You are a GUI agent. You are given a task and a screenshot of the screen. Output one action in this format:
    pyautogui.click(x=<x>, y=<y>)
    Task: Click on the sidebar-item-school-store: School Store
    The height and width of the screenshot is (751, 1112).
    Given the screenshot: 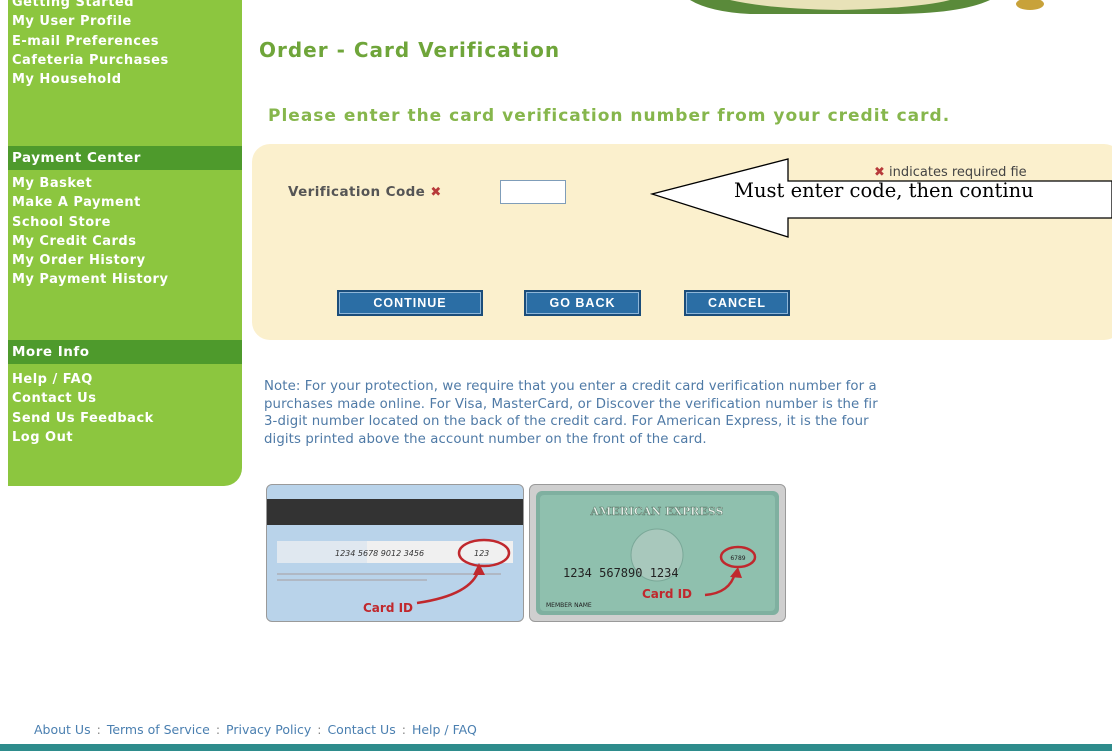 What is the action you would take?
    pyautogui.click(x=125, y=222)
    